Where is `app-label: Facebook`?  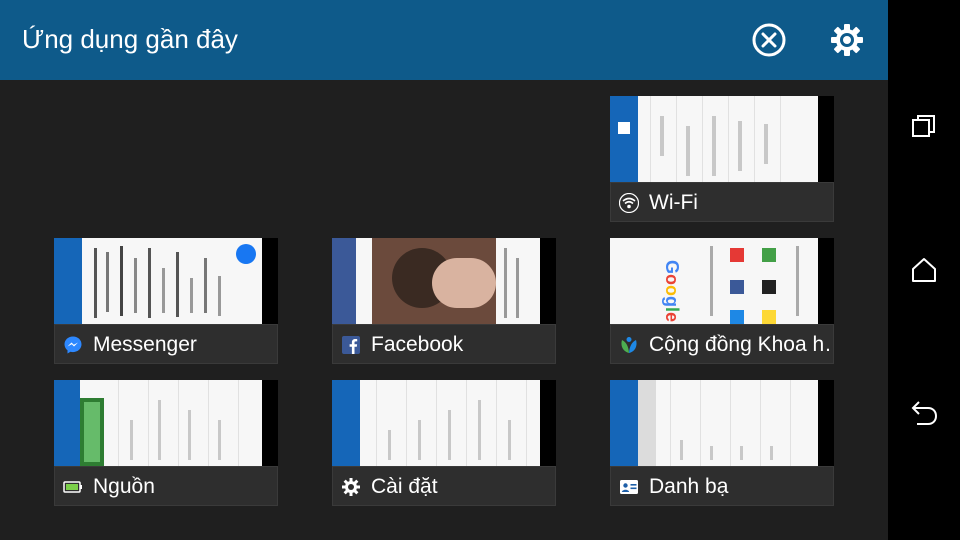 app-label: Facebook is located at coordinates (417, 344).